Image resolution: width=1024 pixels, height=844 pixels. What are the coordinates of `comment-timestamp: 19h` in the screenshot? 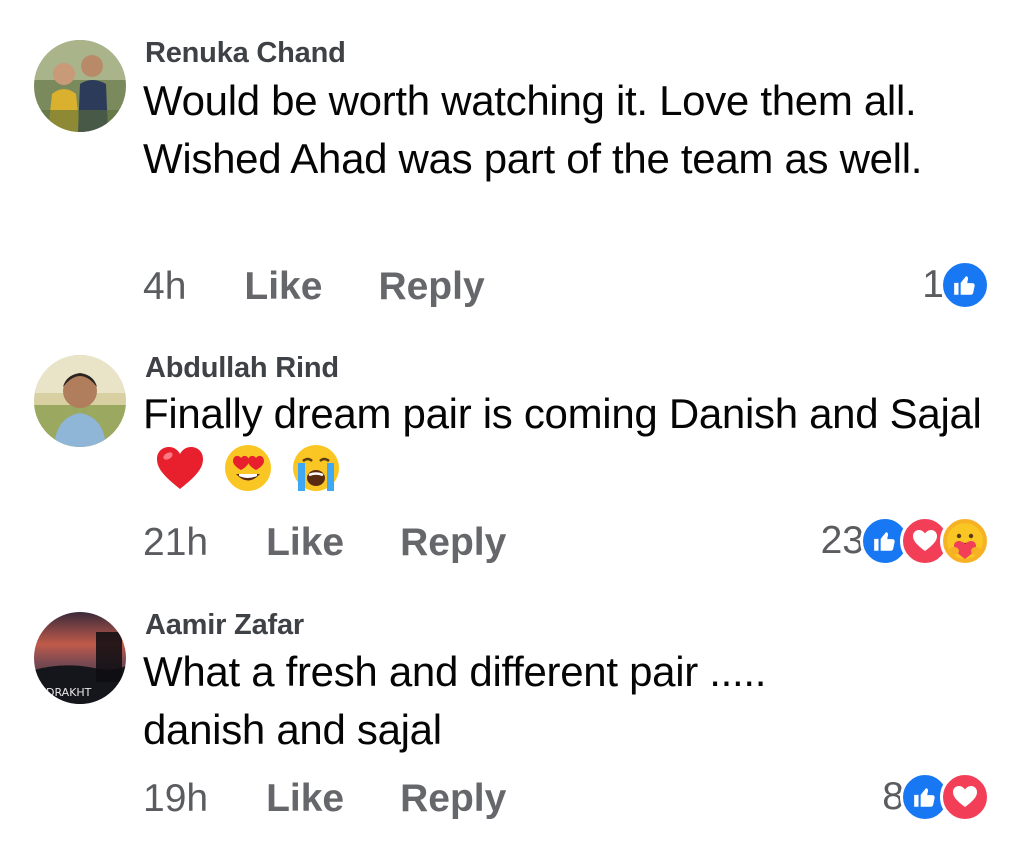 It's located at (176, 798).